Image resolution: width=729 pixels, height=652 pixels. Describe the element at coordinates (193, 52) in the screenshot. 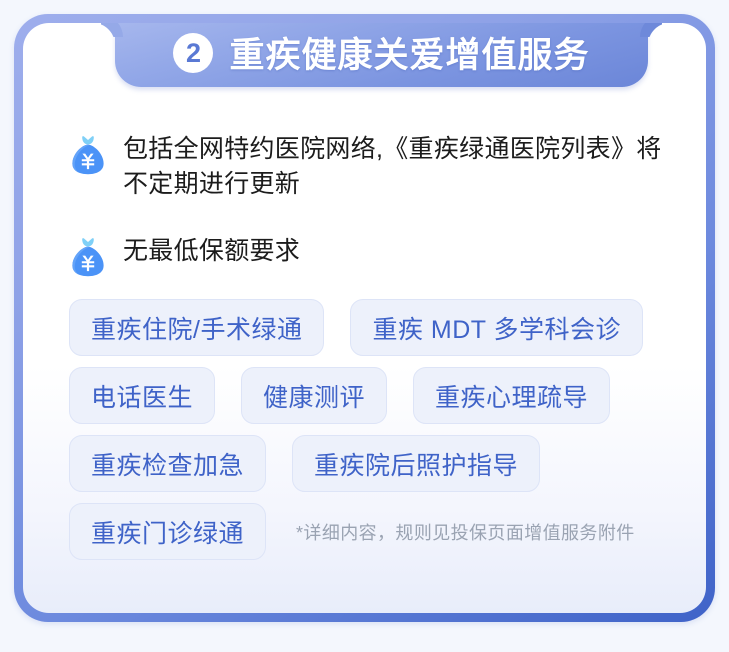

I see `section-number-badge: 2` at that location.